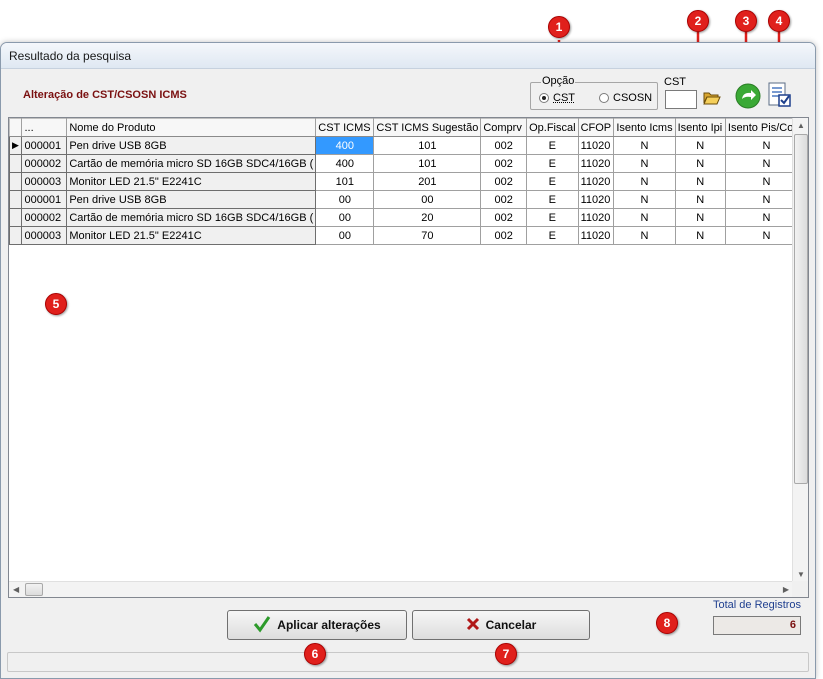  What do you see at coordinates (427, 217) in the screenshot?
I see `cst-sugestao-cell: 20` at bounding box center [427, 217].